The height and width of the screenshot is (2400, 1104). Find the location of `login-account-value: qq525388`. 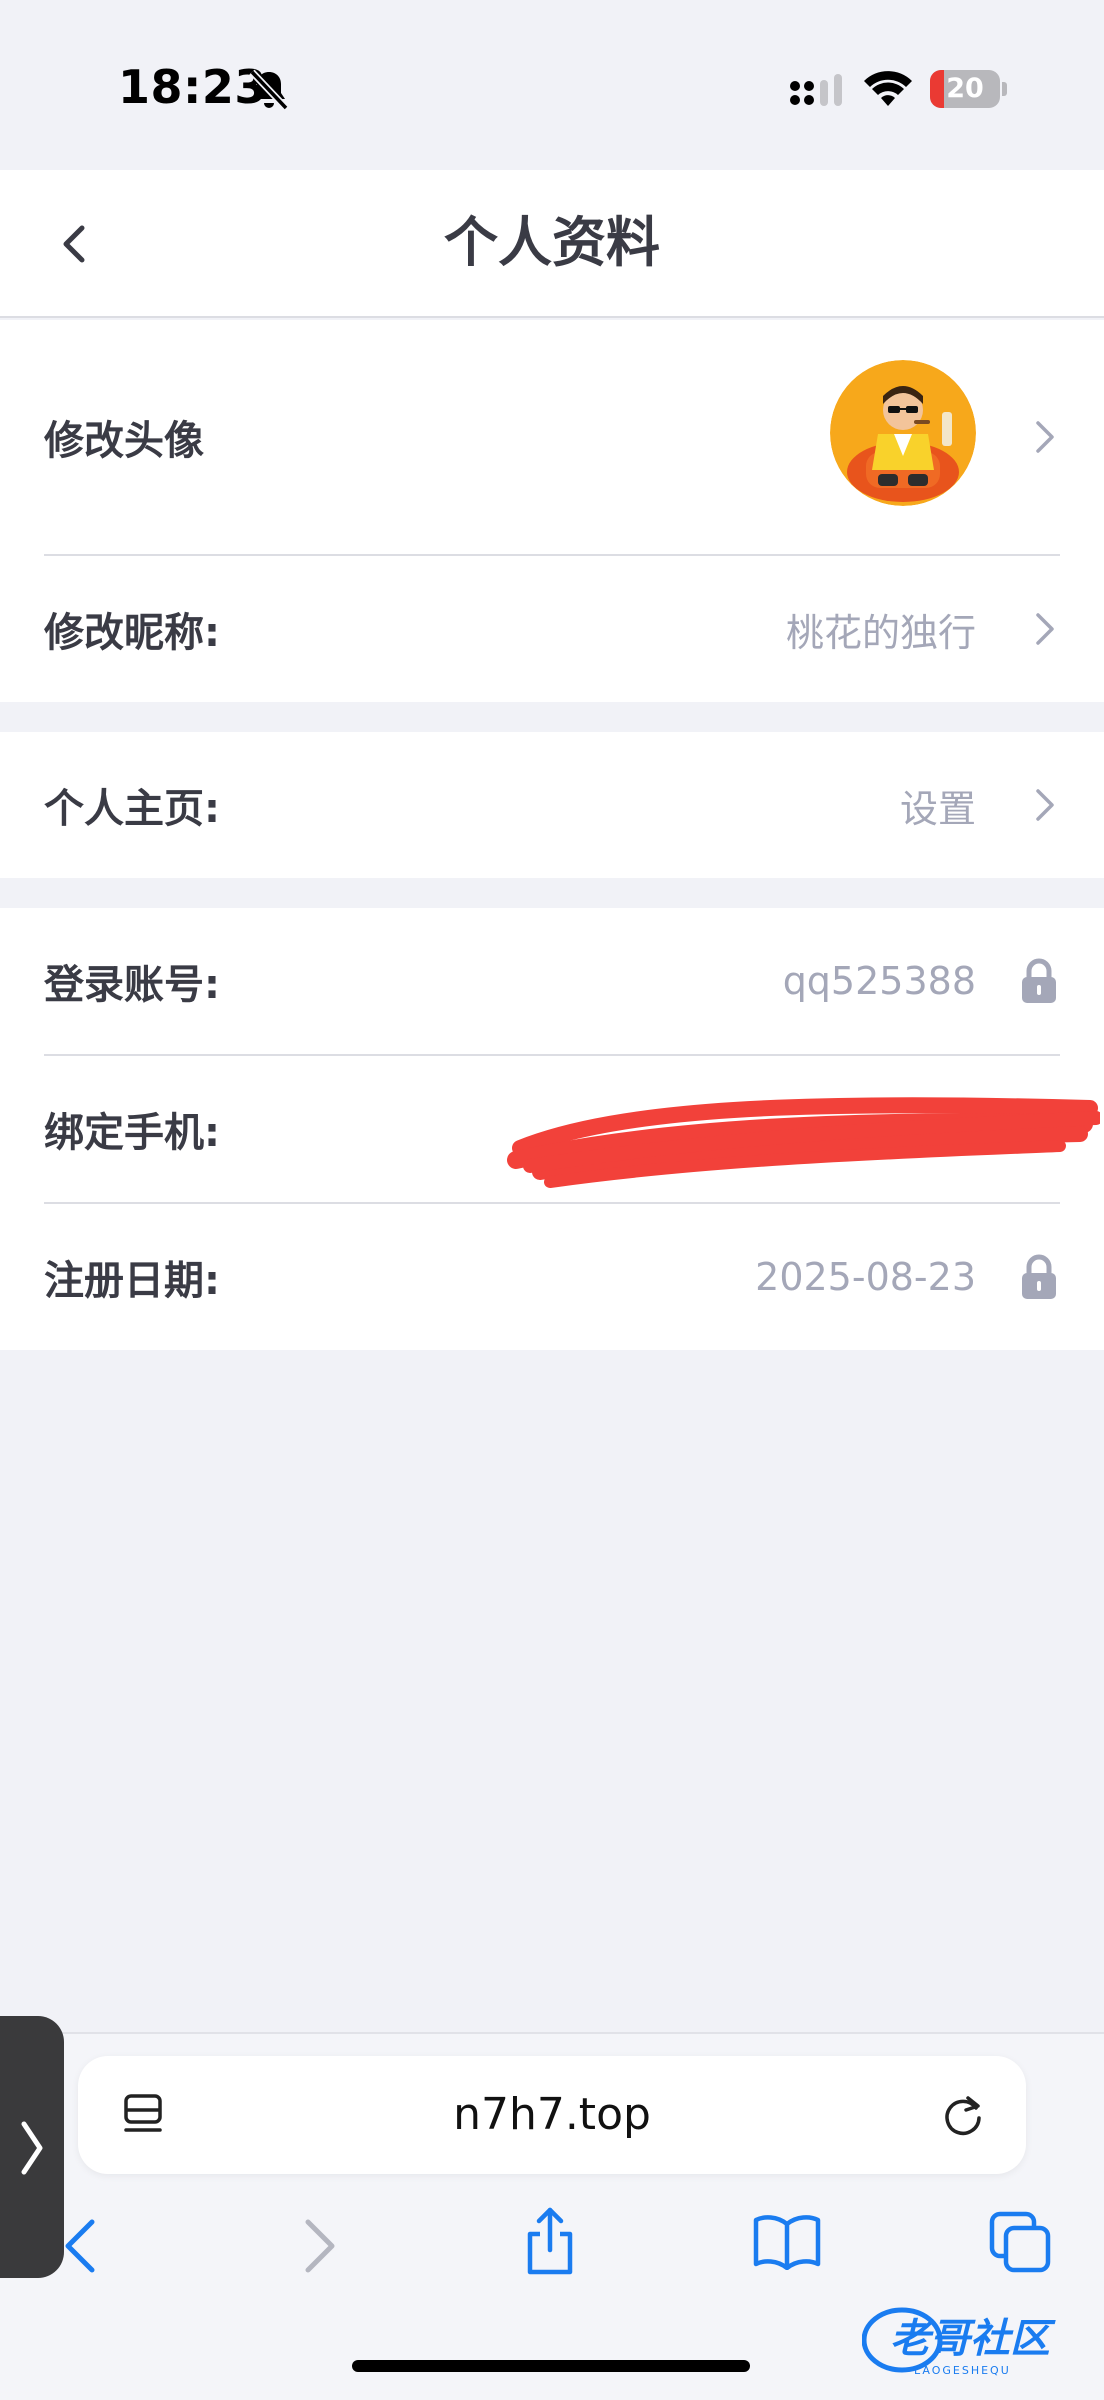

login-account-value: qq525388 is located at coordinates (879, 981).